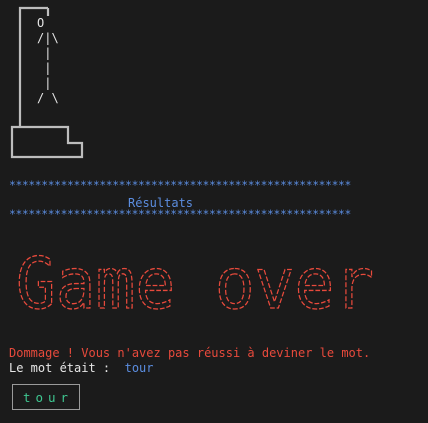 Image resolution: width=428 pixels, height=423 pixels. Describe the element at coordinates (139, 368) in the screenshot. I see `revealed-word: tour` at that location.